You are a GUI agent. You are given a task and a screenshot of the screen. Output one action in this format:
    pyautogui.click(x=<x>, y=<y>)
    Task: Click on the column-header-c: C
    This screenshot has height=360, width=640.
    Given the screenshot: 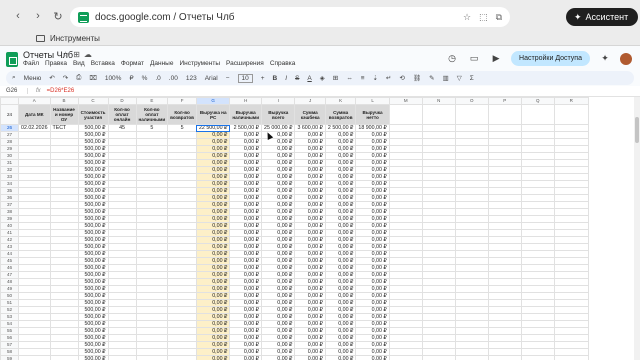 What is the action you would take?
    pyautogui.click(x=93, y=101)
    